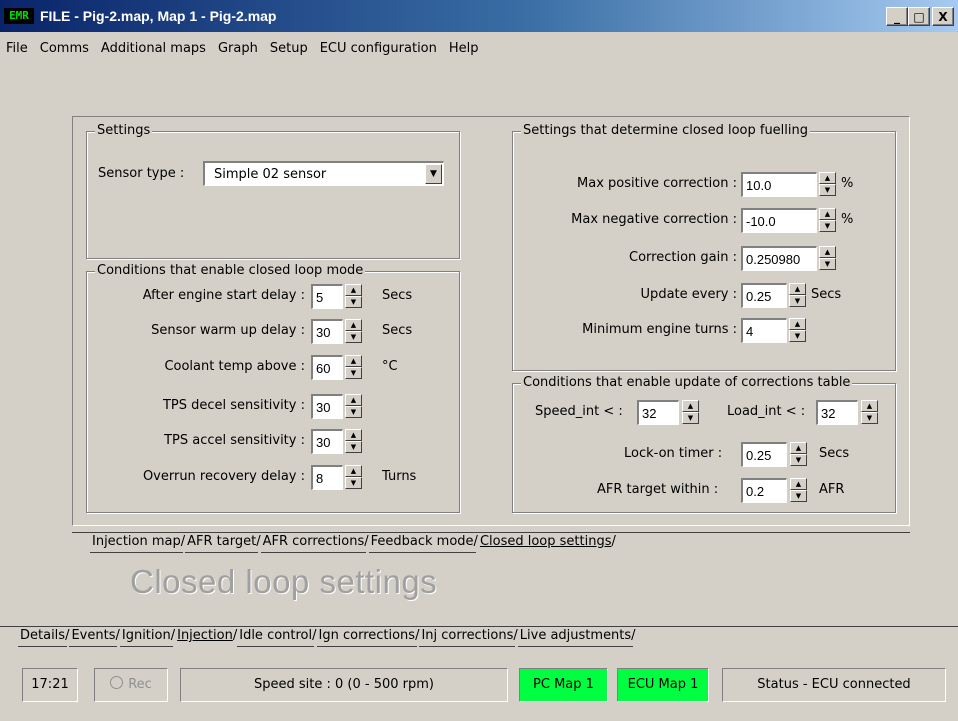 Image resolution: width=958 pixels, height=721 pixels. Describe the element at coordinates (273, 191) in the screenshot. I see `settings-group: Settings` at that location.